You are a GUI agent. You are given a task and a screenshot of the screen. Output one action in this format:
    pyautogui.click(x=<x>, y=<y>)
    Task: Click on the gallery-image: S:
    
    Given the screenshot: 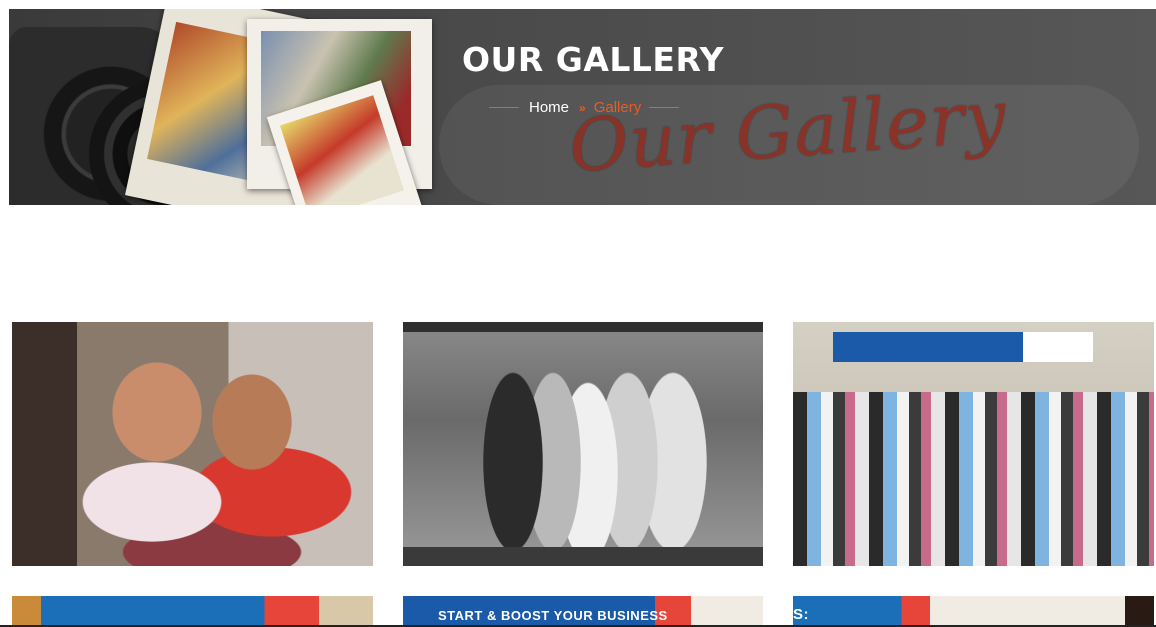 What is the action you would take?
    pyautogui.click(x=973, y=611)
    